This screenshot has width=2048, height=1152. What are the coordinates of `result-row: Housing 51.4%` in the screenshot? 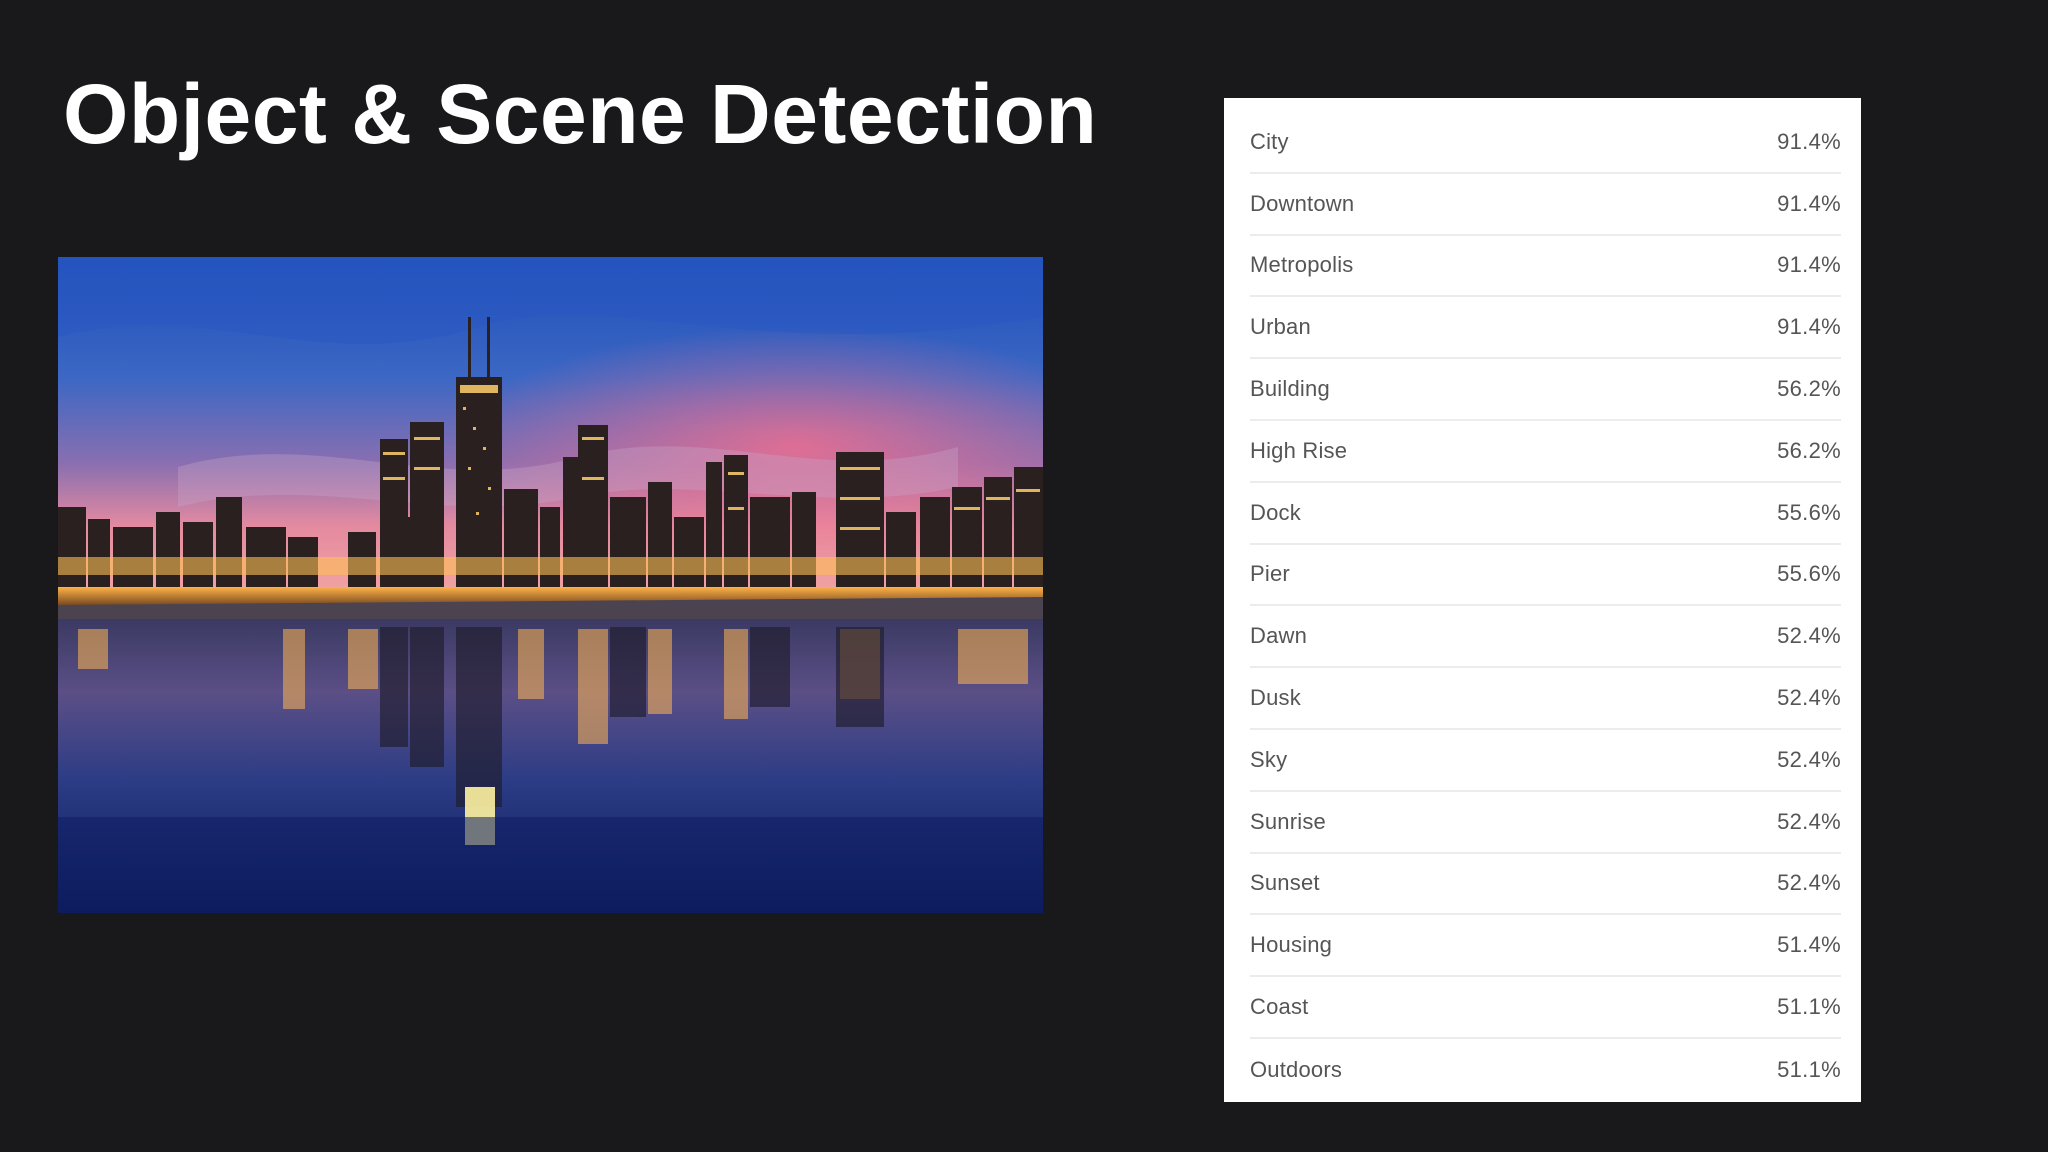 It's located at (1545, 946).